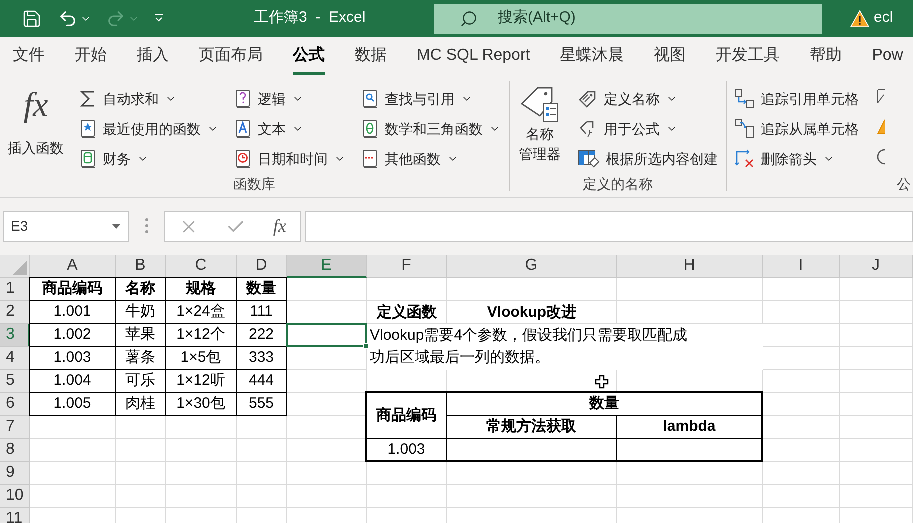 The width and height of the screenshot is (913, 523). I want to click on insert-function-button: fx, so click(279, 226).